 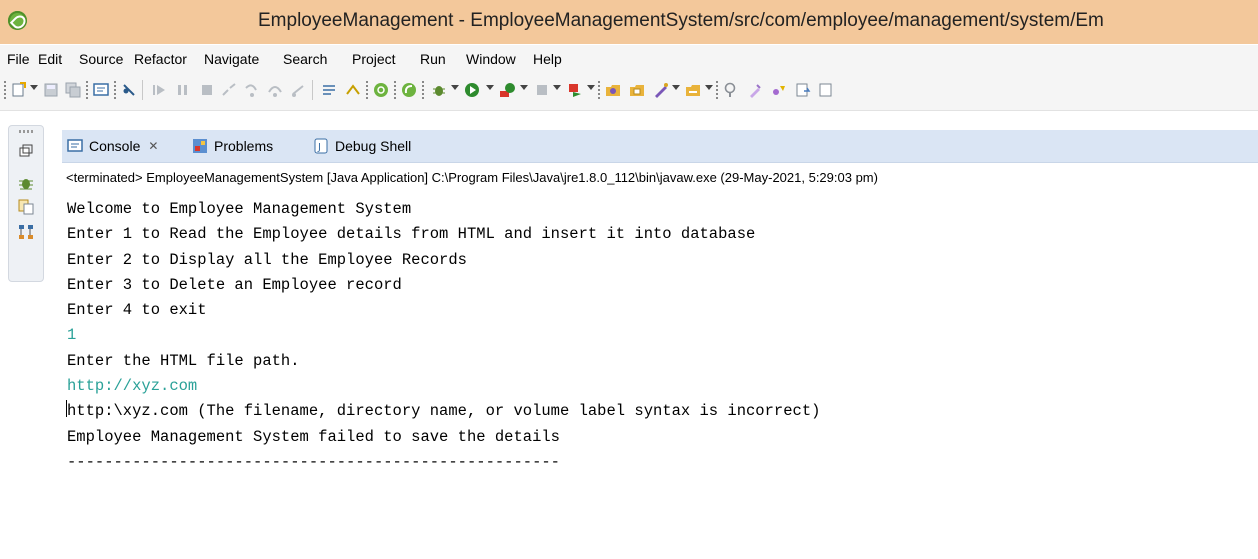 I want to click on next-annotation-icon, so click(x=825, y=89).